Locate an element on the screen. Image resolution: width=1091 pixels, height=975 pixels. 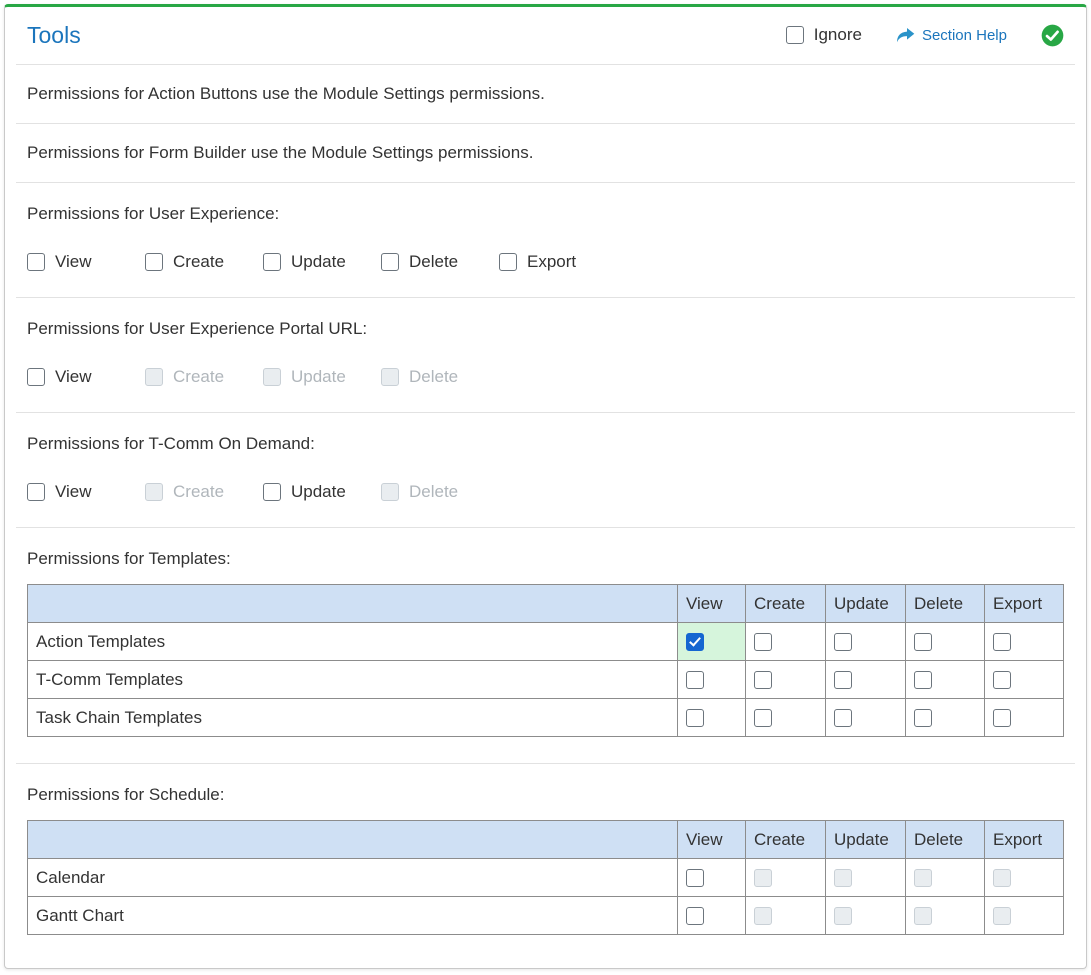
ignore-label: Ignore is located at coordinates (837, 34).